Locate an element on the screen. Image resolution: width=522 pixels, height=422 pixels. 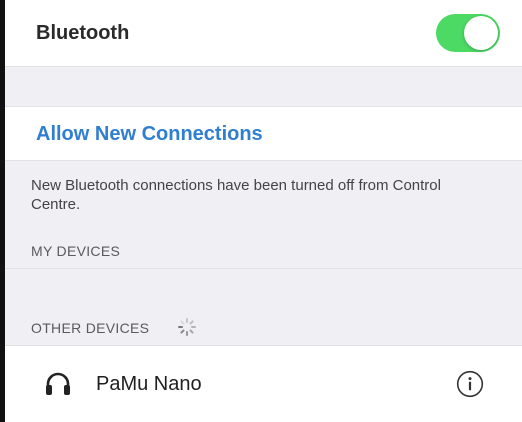
allow-new-connections-label: Allow New Connections is located at coordinates (149, 134).